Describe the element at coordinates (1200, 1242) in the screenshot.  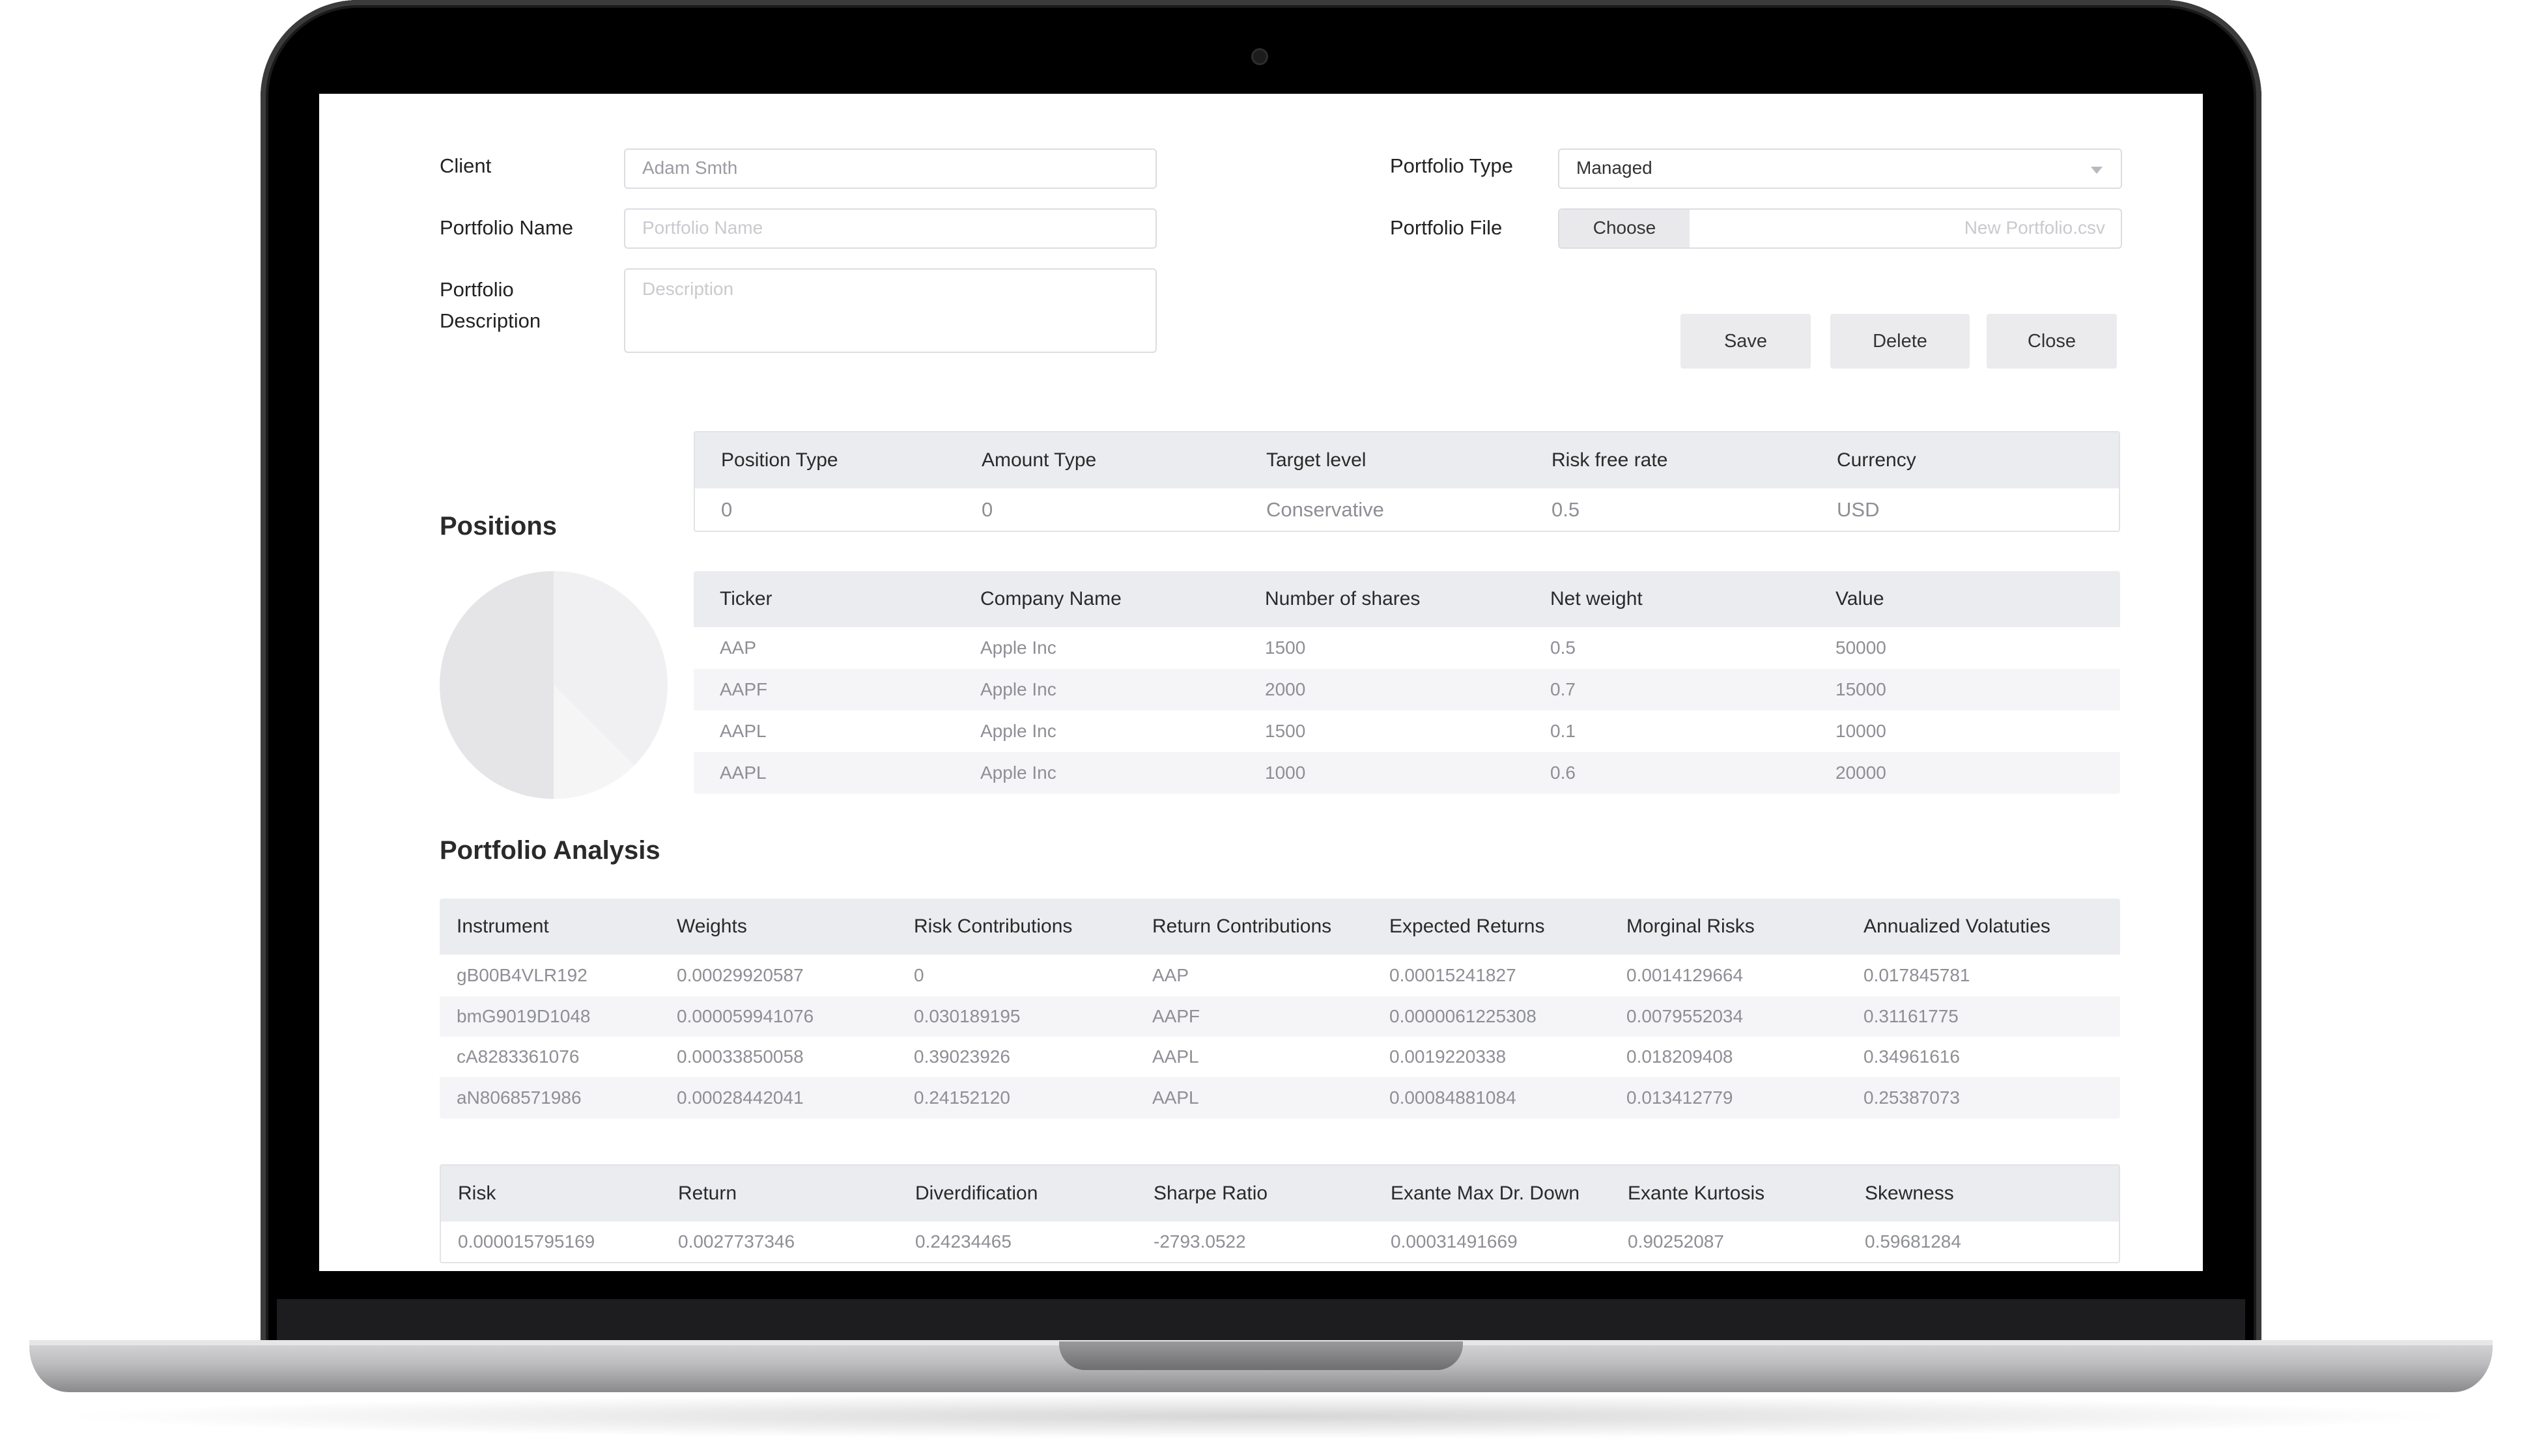
I see `table-cell: -2793.0522` at that location.